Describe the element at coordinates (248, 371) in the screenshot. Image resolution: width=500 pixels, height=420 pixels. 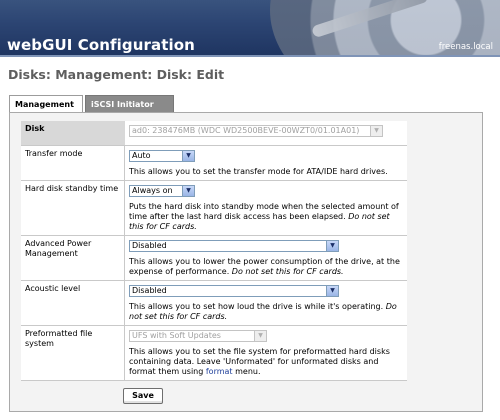
I see `filesystem-desc-line3: menu.` at that location.